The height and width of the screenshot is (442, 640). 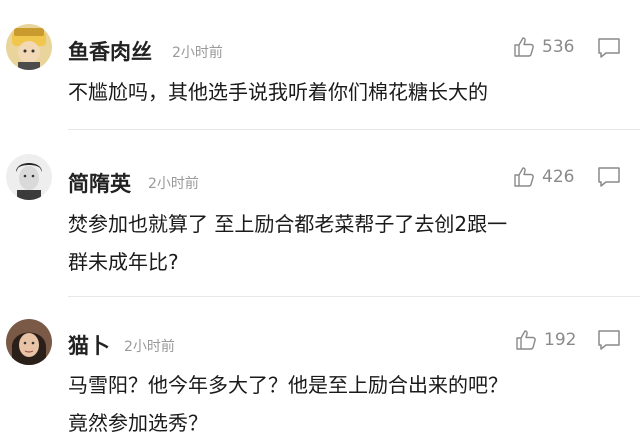 I want to click on like-count: 536, so click(x=558, y=47).